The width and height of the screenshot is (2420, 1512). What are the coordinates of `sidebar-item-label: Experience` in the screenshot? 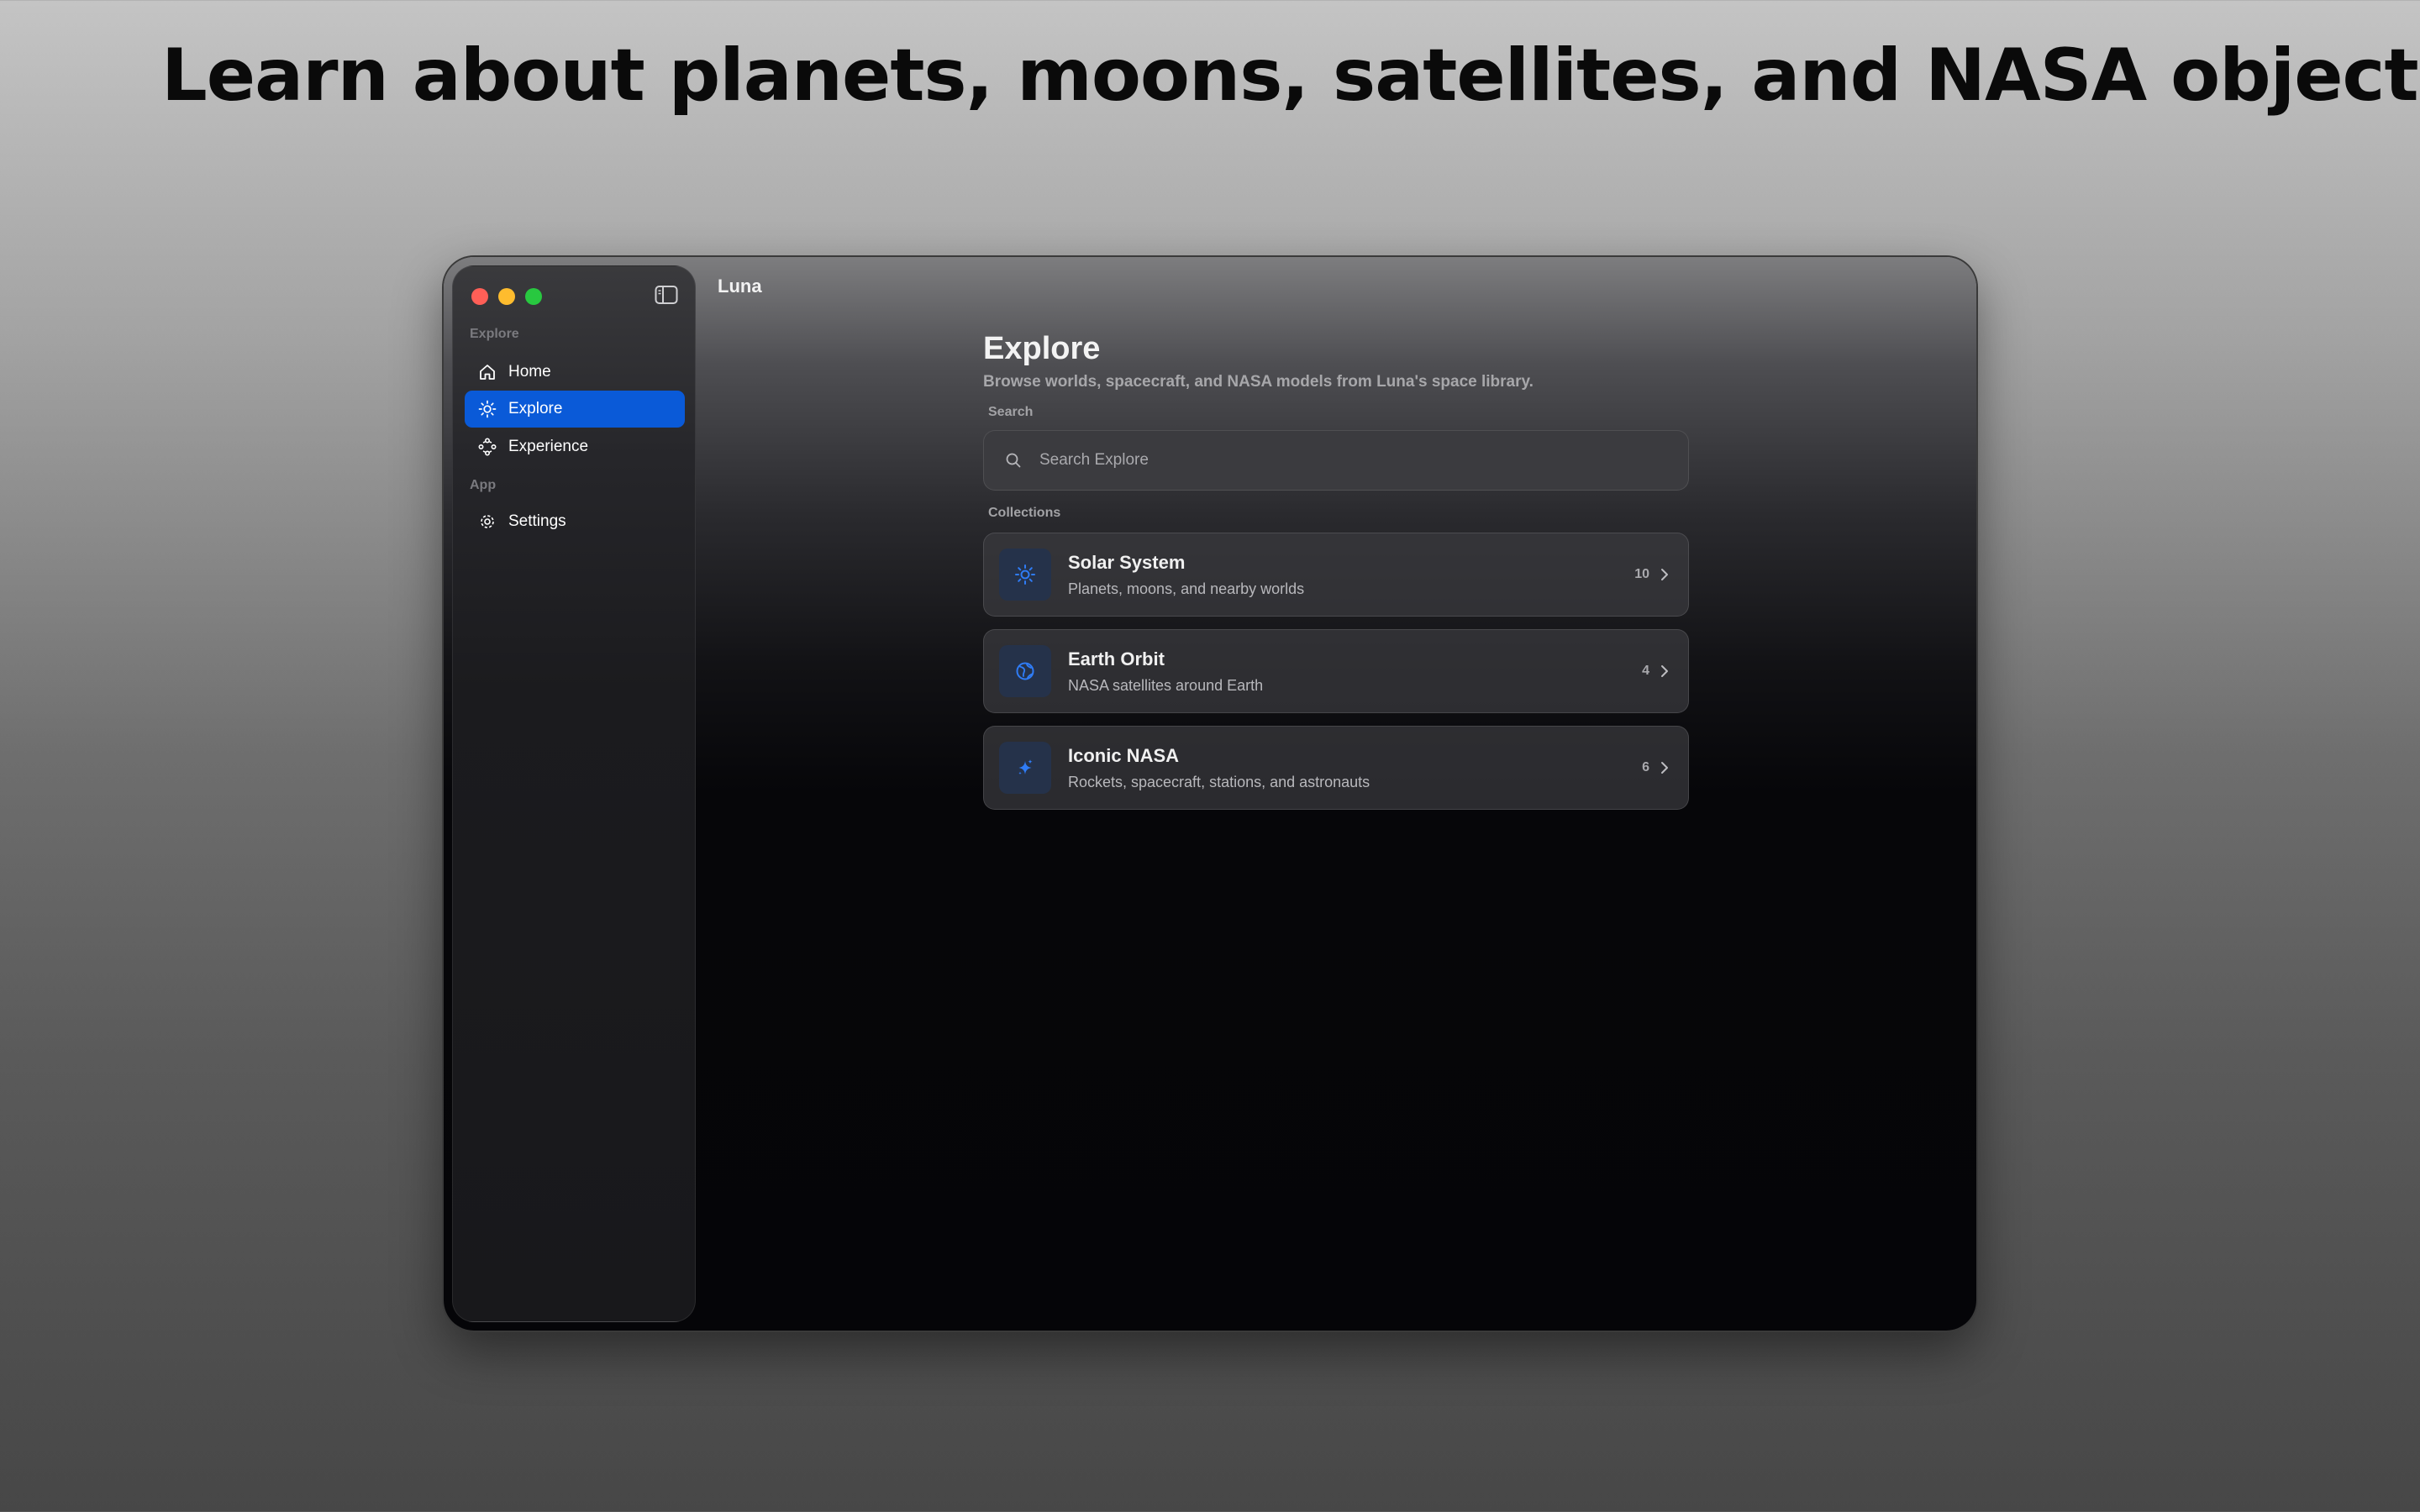 It's located at (548, 446).